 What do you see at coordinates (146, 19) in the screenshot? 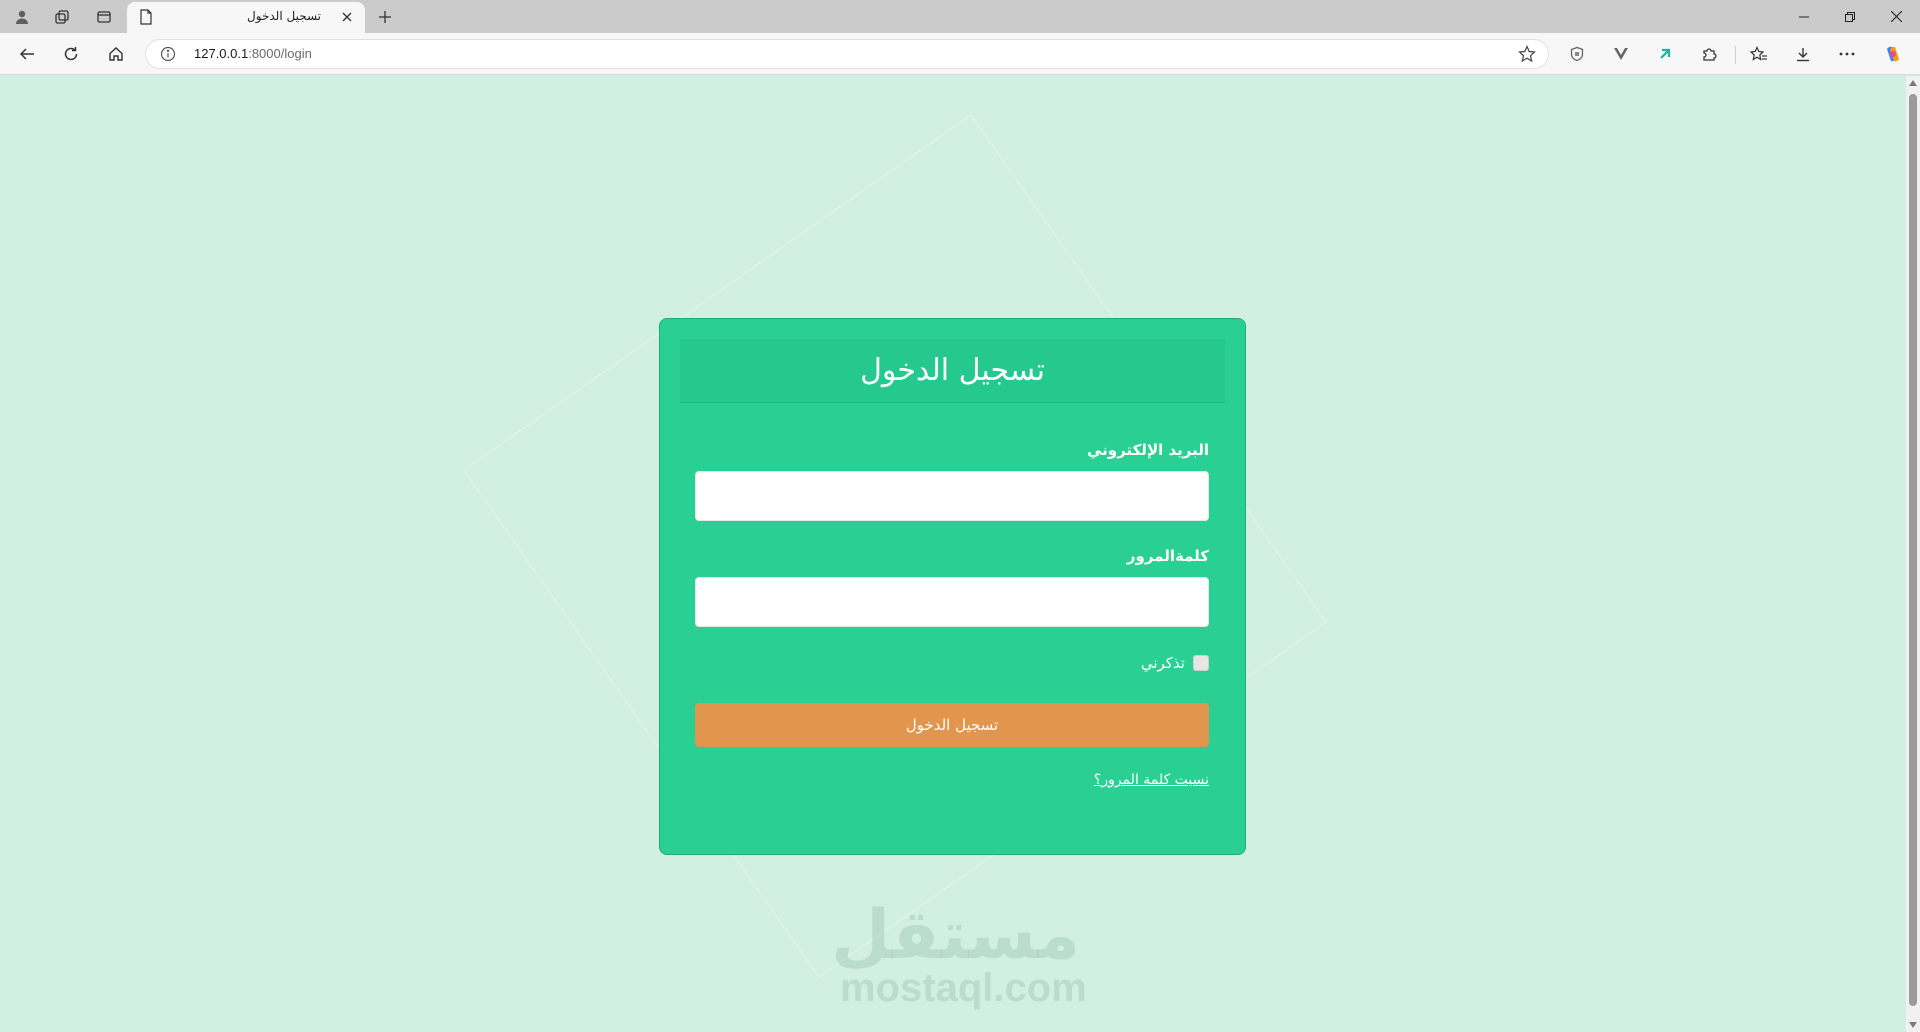
I see `page-favicon-icon` at bounding box center [146, 19].